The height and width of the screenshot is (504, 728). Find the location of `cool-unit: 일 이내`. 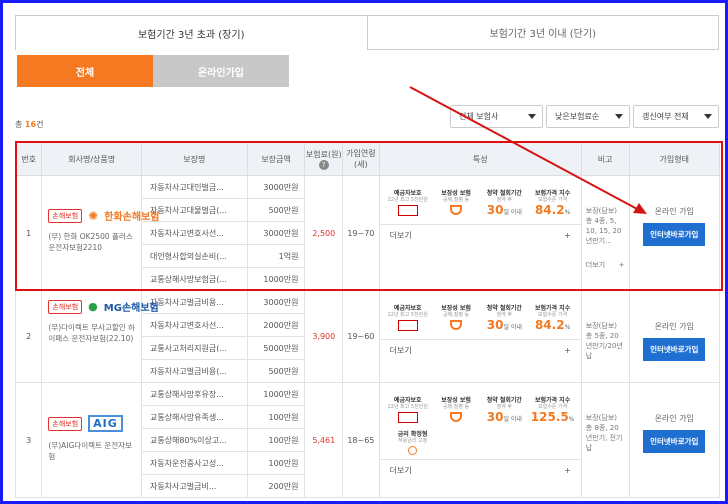

cool-unit: 일 이내 is located at coordinates (512, 212).